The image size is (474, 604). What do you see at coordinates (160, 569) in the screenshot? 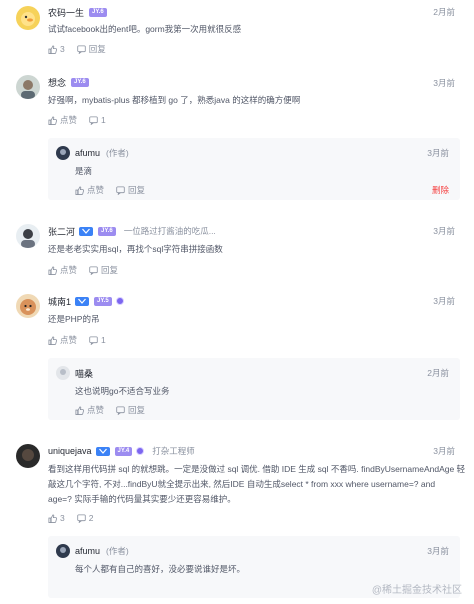
I see `reply-text: 每个人都有自己的喜好，没必要说谁好是坏。` at bounding box center [160, 569].